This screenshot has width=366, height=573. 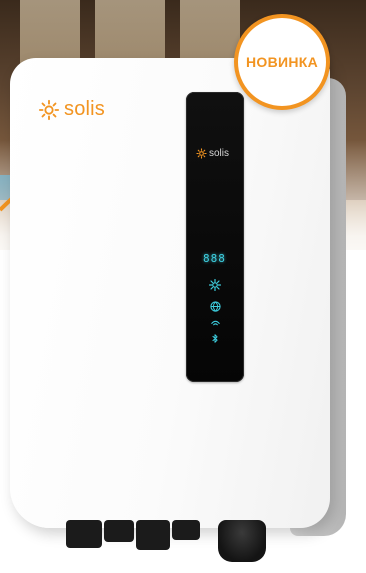 What do you see at coordinates (215, 322) in the screenshot?
I see `wifi-icon` at bounding box center [215, 322].